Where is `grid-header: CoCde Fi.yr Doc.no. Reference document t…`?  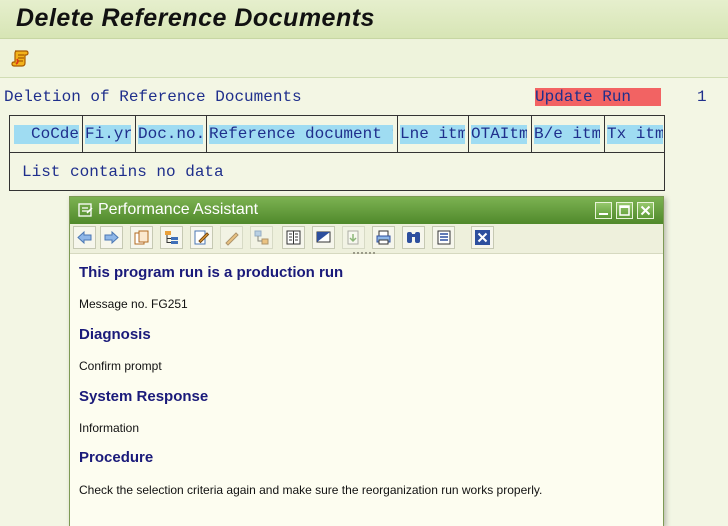 grid-header: CoCde Fi.yr Doc.no. Reference document t… is located at coordinates (337, 134).